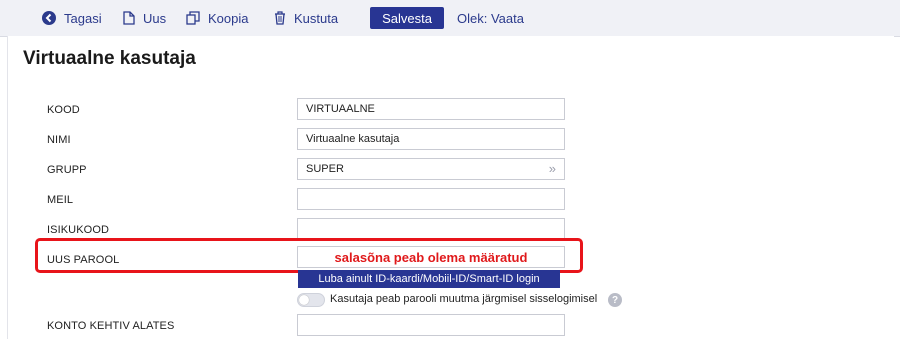 This screenshot has height=339, width=900. I want to click on delete-label: Kustuta, so click(316, 18).